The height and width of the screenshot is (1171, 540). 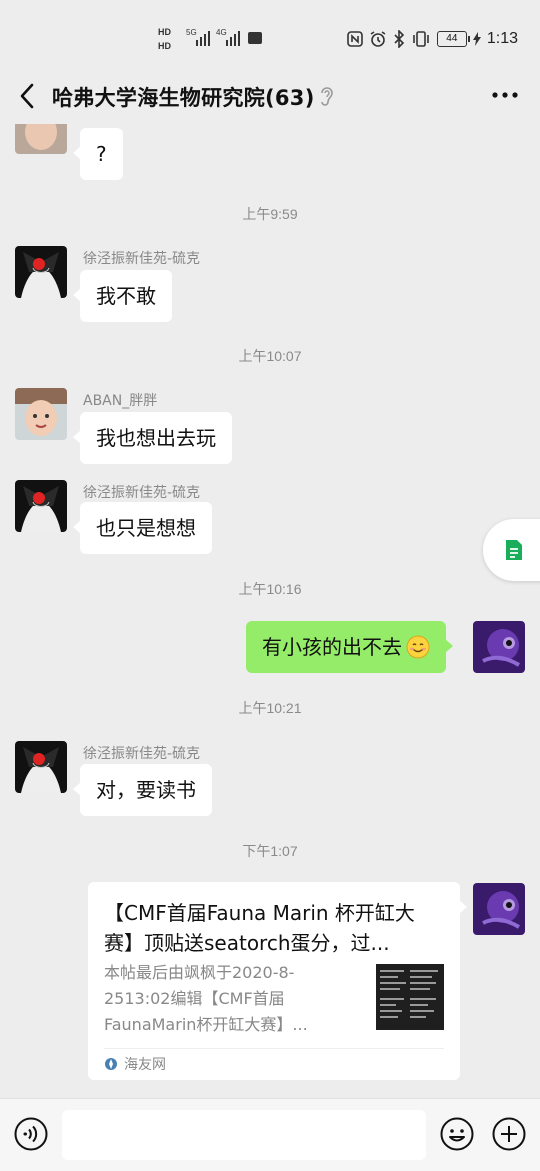 I want to click on compass-icon, so click(x=111, y=1064).